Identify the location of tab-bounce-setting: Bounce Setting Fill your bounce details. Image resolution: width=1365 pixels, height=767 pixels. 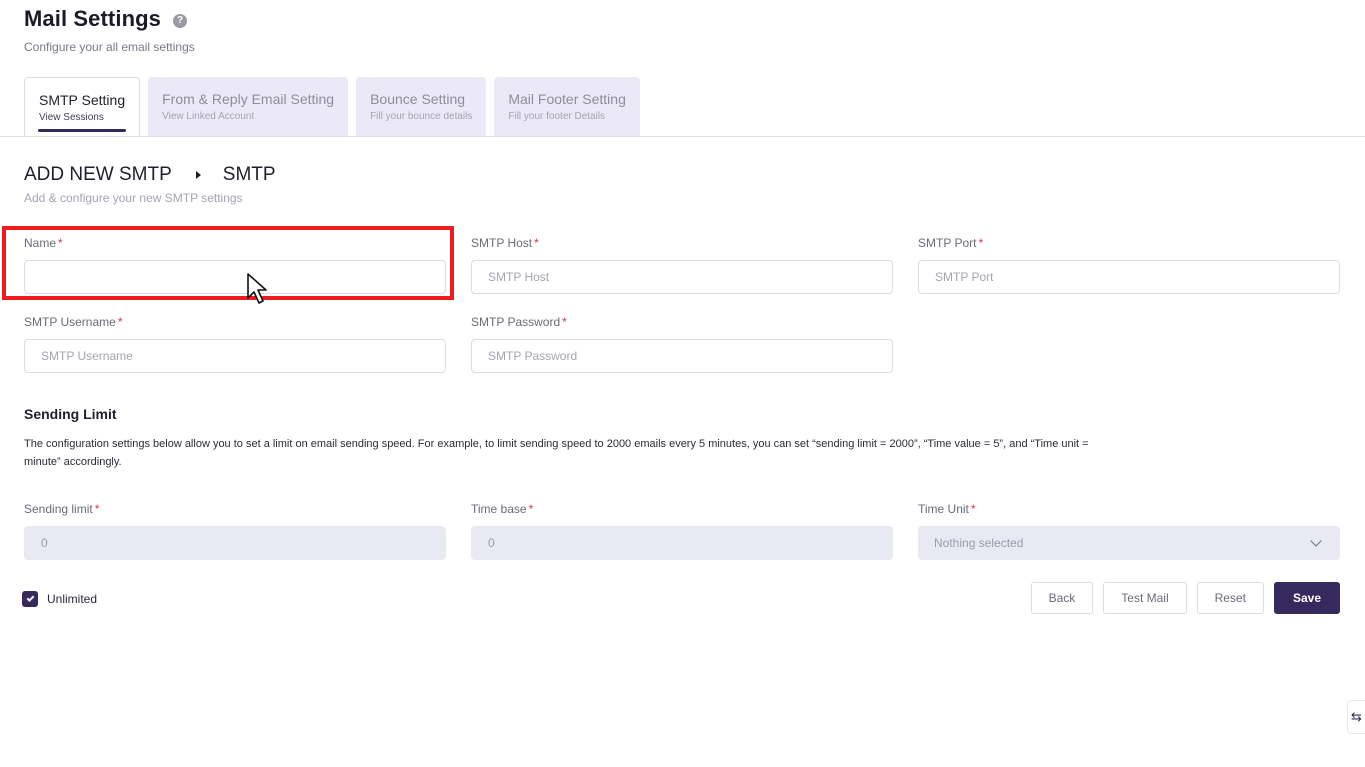
(421, 106).